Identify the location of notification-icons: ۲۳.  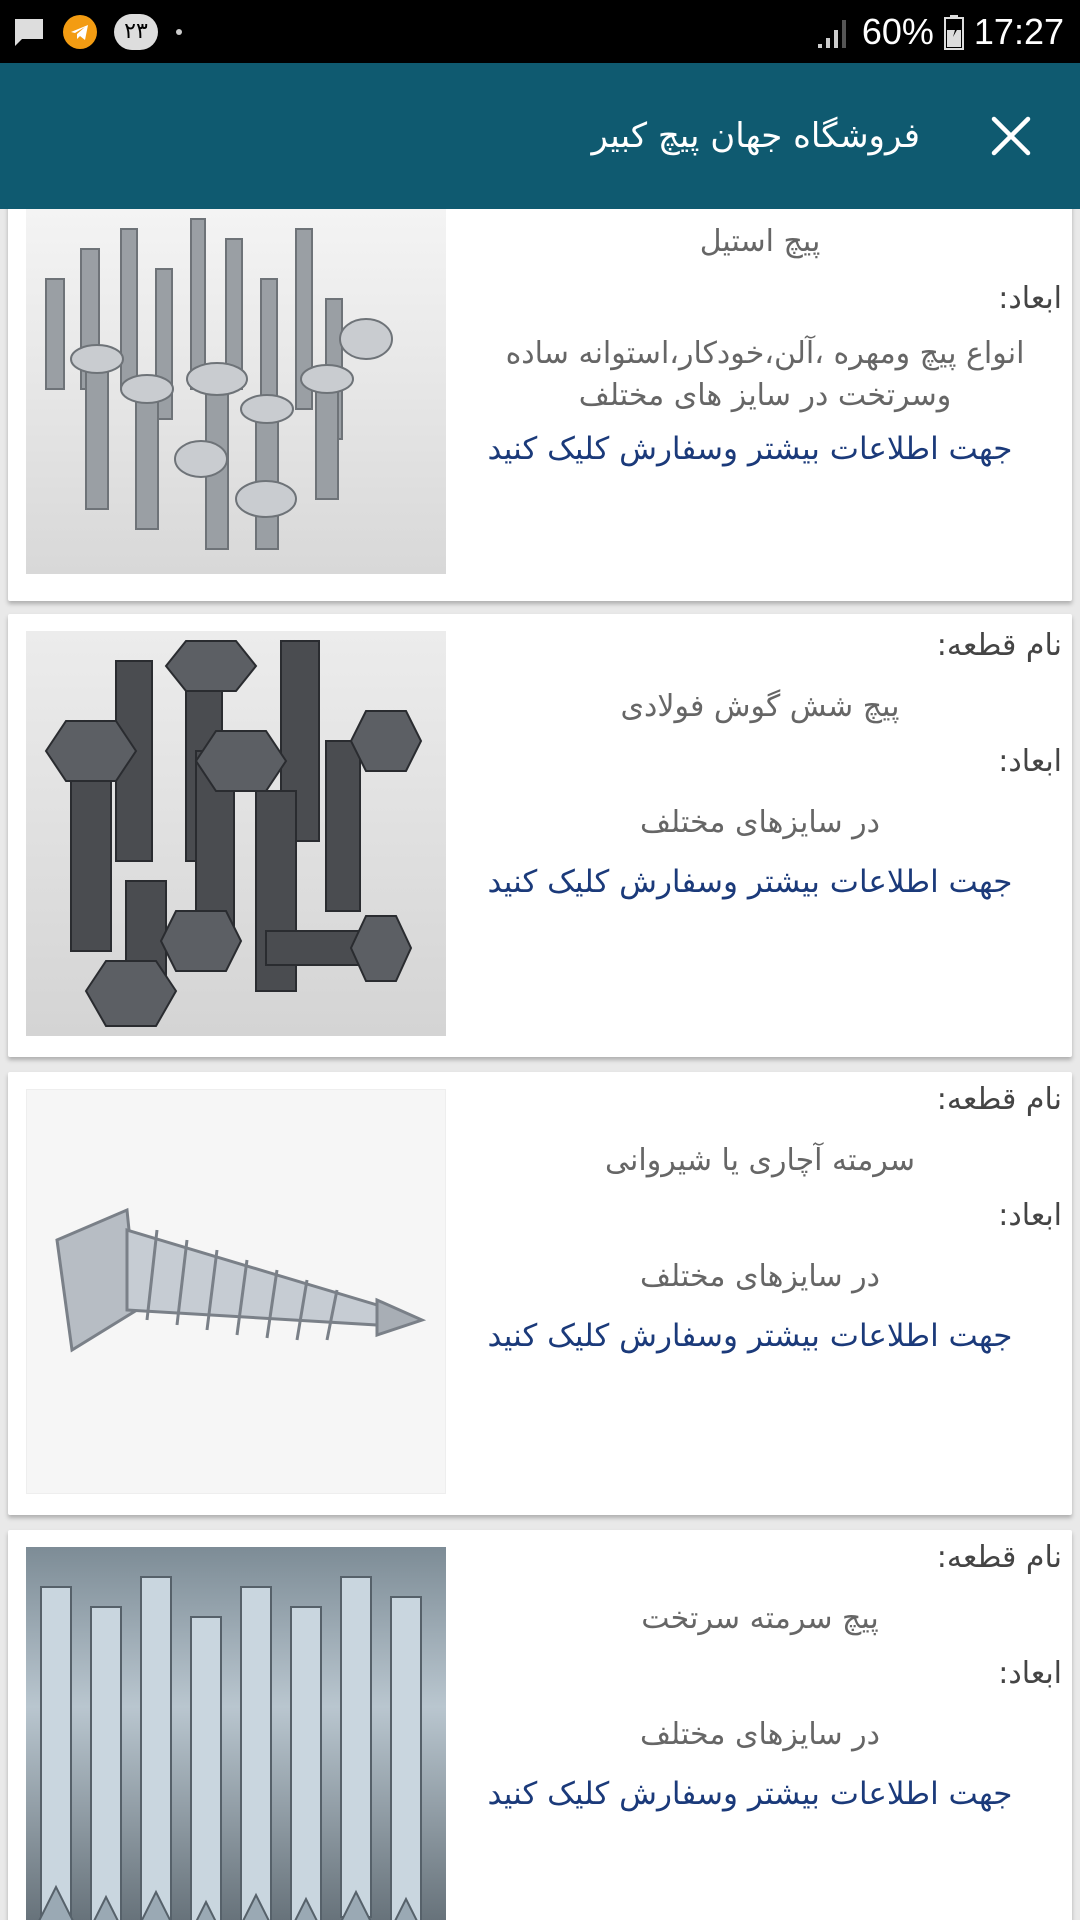
(98, 31).